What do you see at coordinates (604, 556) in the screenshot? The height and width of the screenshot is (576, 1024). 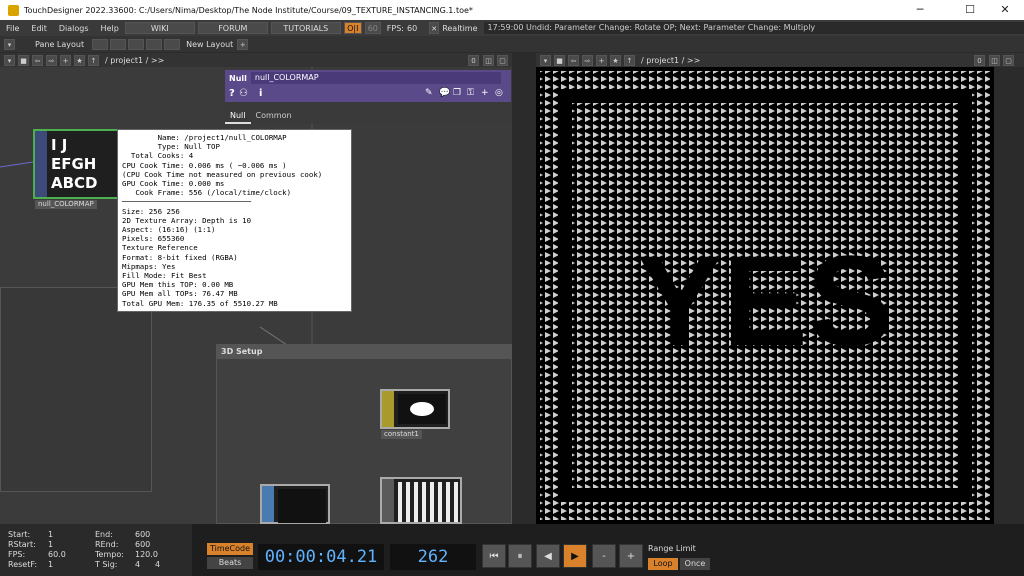 I see `decrement-button: -` at bounding box center [604, 556].